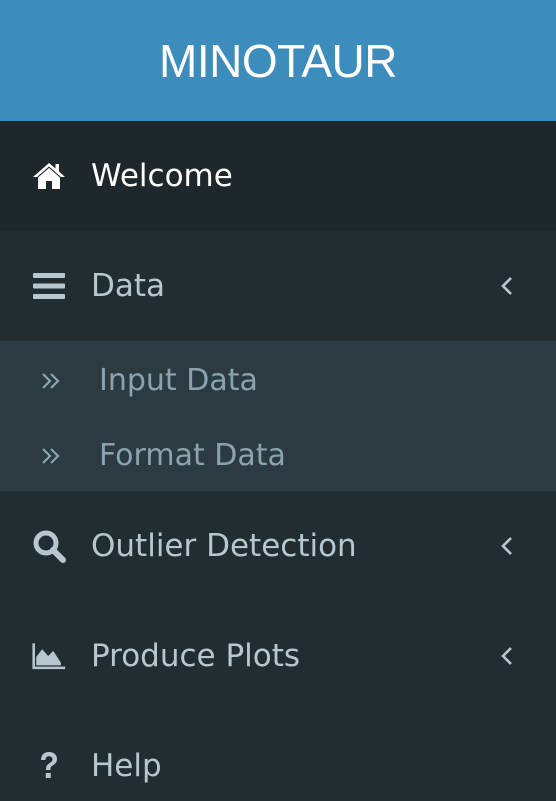 The width and height of the screenshot is (556, 801). Describe the element at coordinates (128, 286) in the screenshot. I see `sidebar-item-label: Data` at that location.